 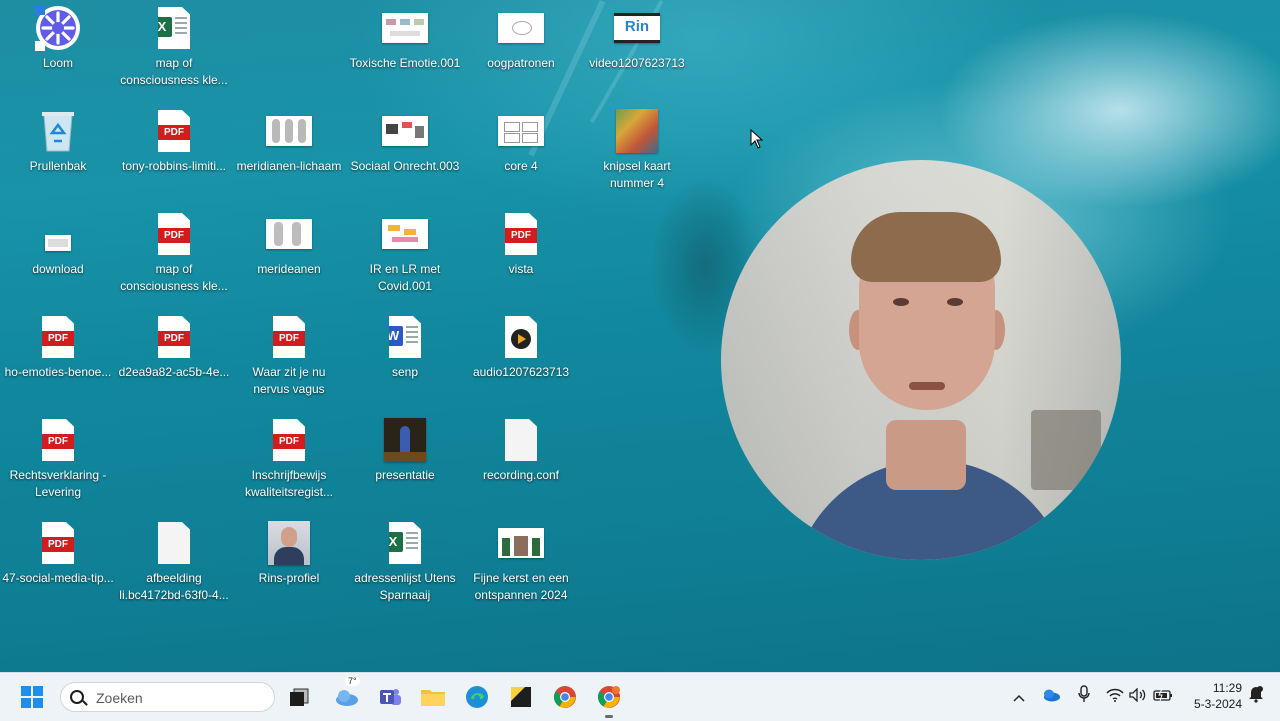 I want to click on desktop-icon-rins-profiel: Rins-profiel, so click(x=289, y=551).